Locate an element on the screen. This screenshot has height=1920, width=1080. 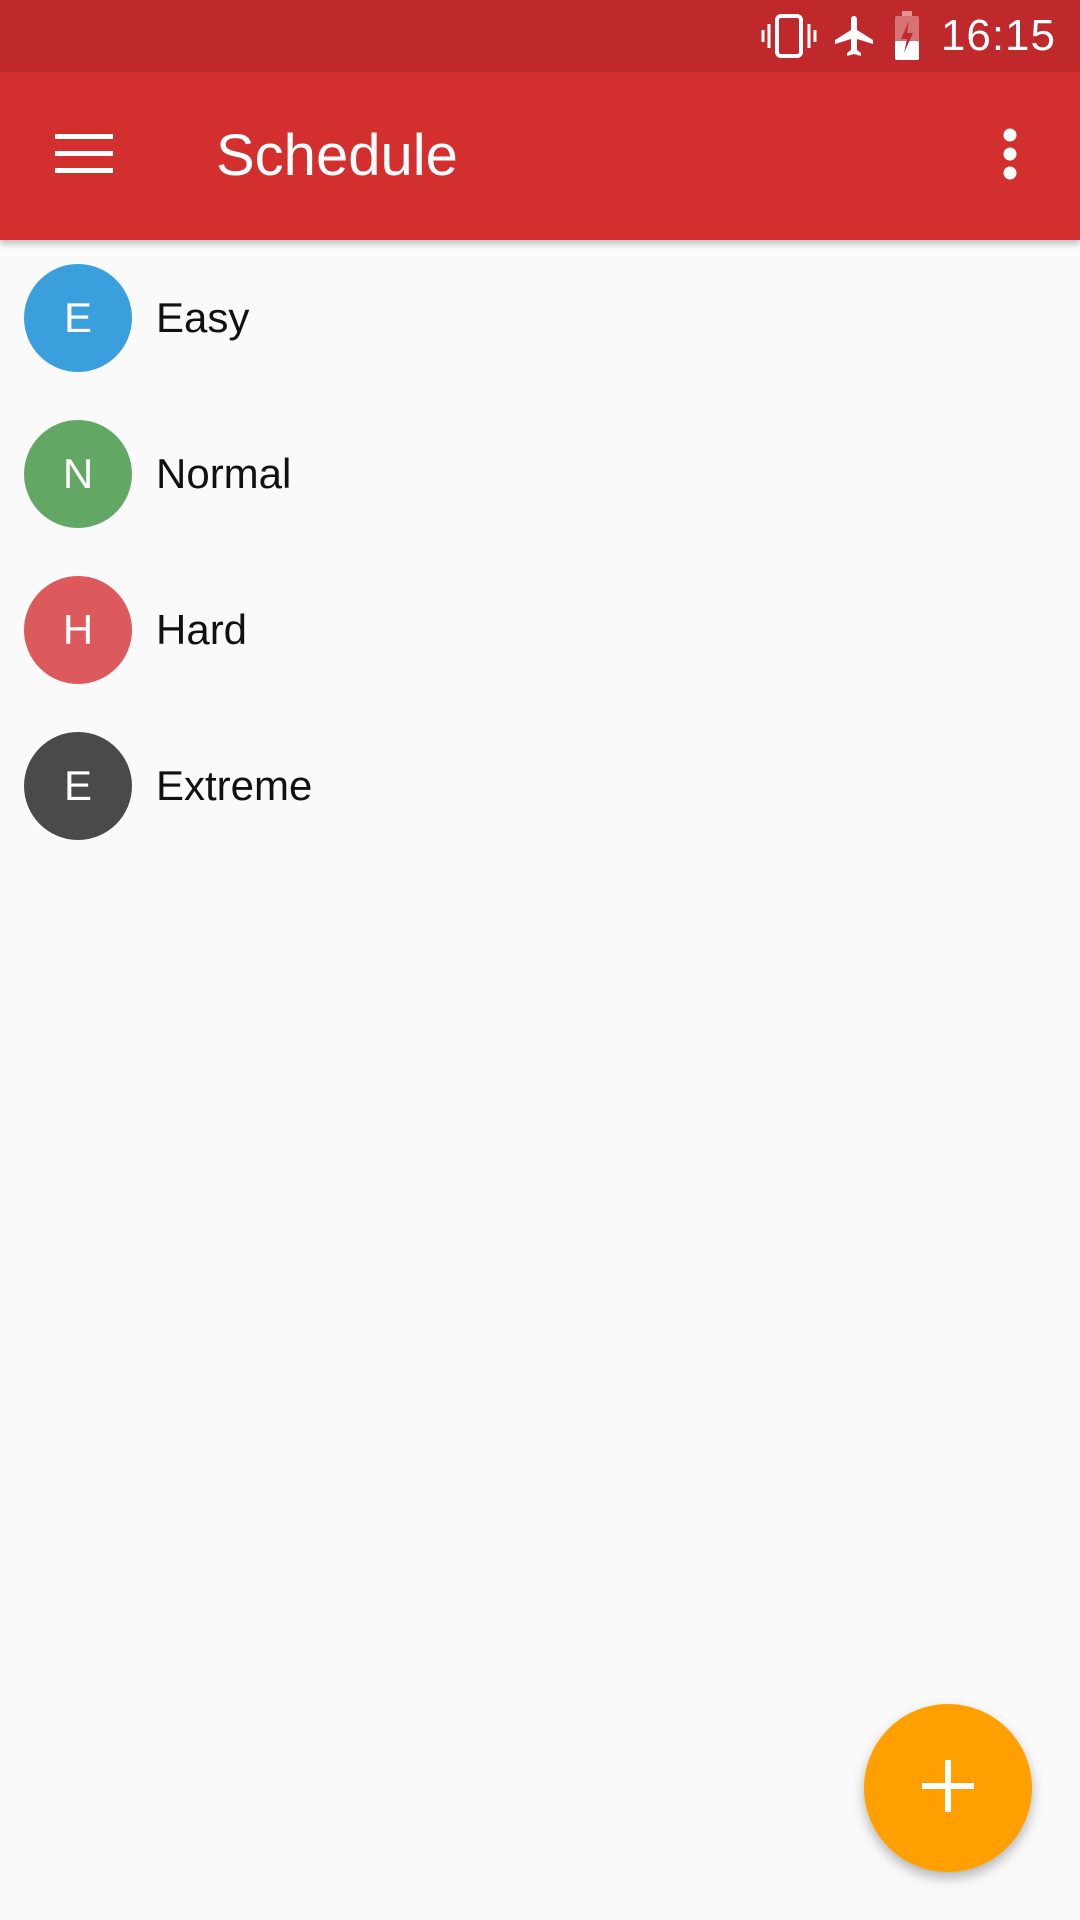
list-item-label: Easy is located at coordinates (203, 317).